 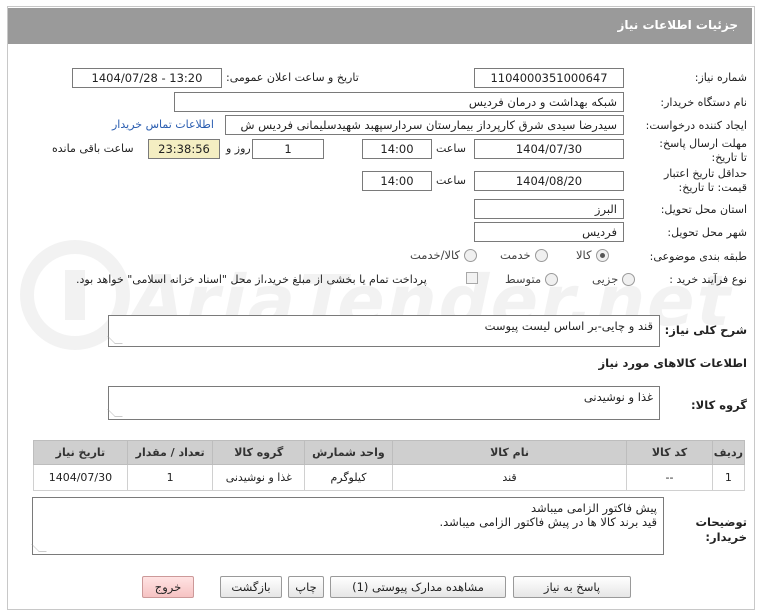 I want to click on reply-button: پاسخ به نیاز, so click(x=572, y=587).